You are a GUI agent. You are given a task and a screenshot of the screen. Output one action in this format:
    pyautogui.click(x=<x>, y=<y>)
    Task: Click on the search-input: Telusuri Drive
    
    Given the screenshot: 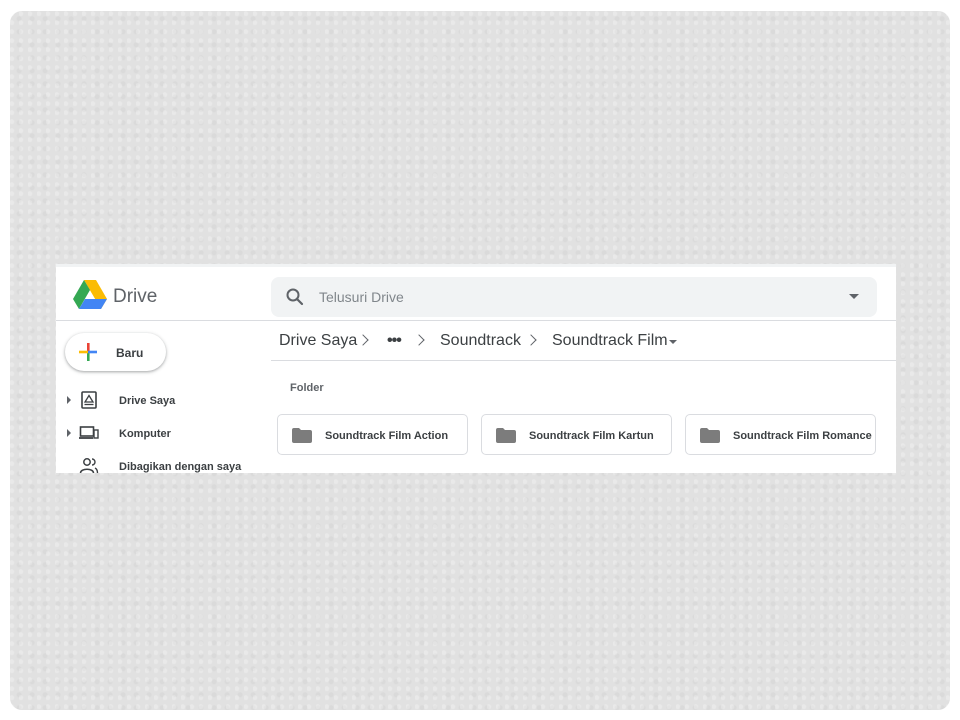 What is the action you would take?
    pyautogui.click(x=361, y=297)
    